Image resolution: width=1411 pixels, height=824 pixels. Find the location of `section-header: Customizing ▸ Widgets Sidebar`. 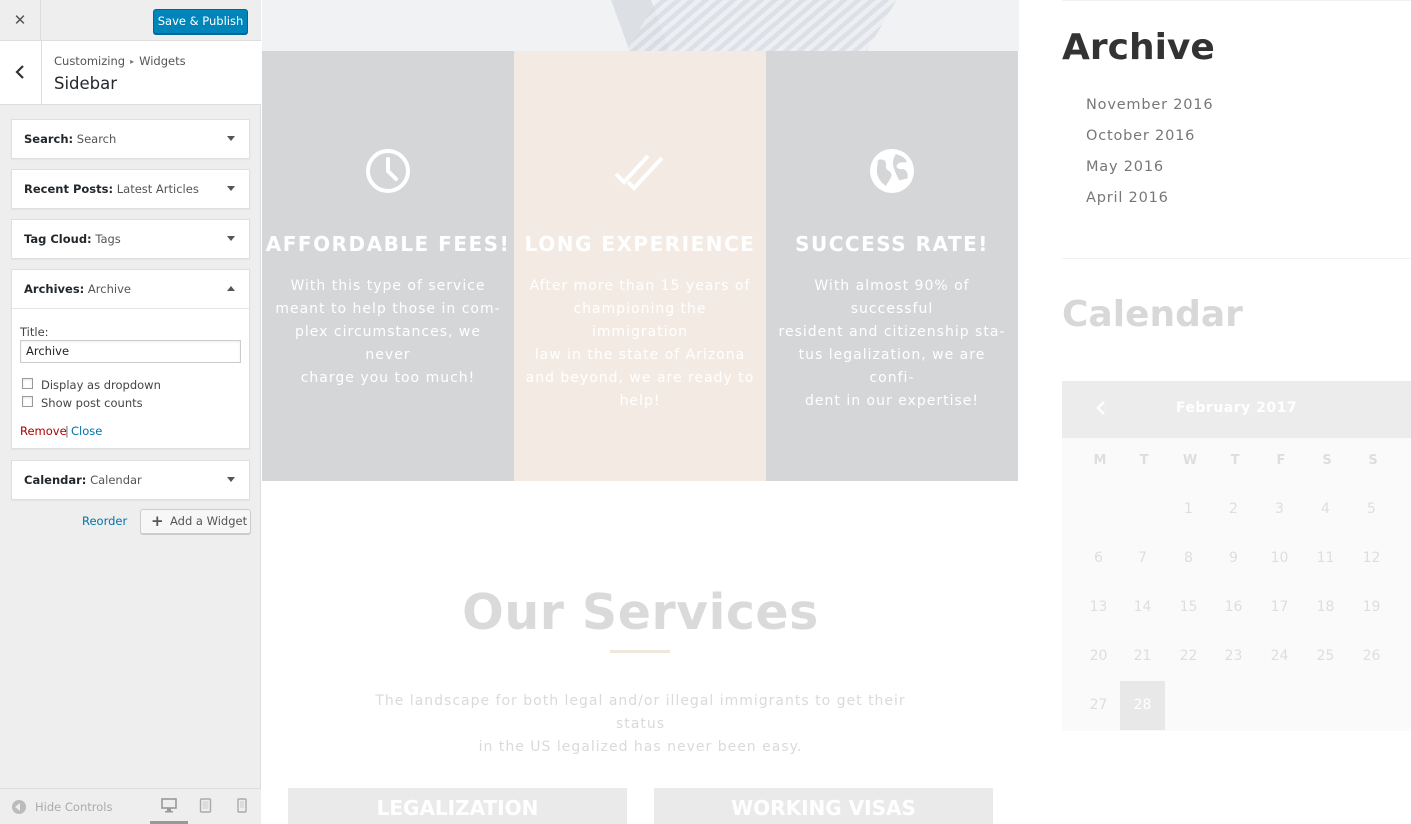

section-header: Customizing ▸ Widgets Sidebar is located at coordinates (130, 73).